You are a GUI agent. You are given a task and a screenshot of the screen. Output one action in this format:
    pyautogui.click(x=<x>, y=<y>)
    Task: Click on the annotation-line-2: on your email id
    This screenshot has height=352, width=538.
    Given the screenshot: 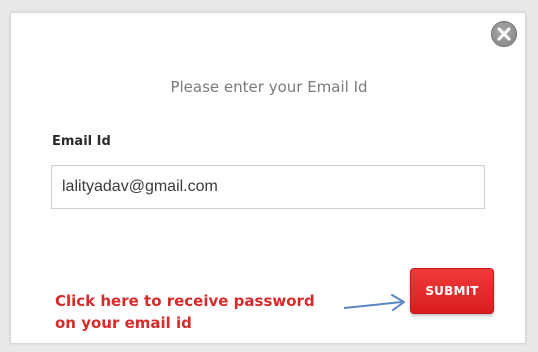 What is the action you would take?
    pyautogui.click(x=123, y=323)
    